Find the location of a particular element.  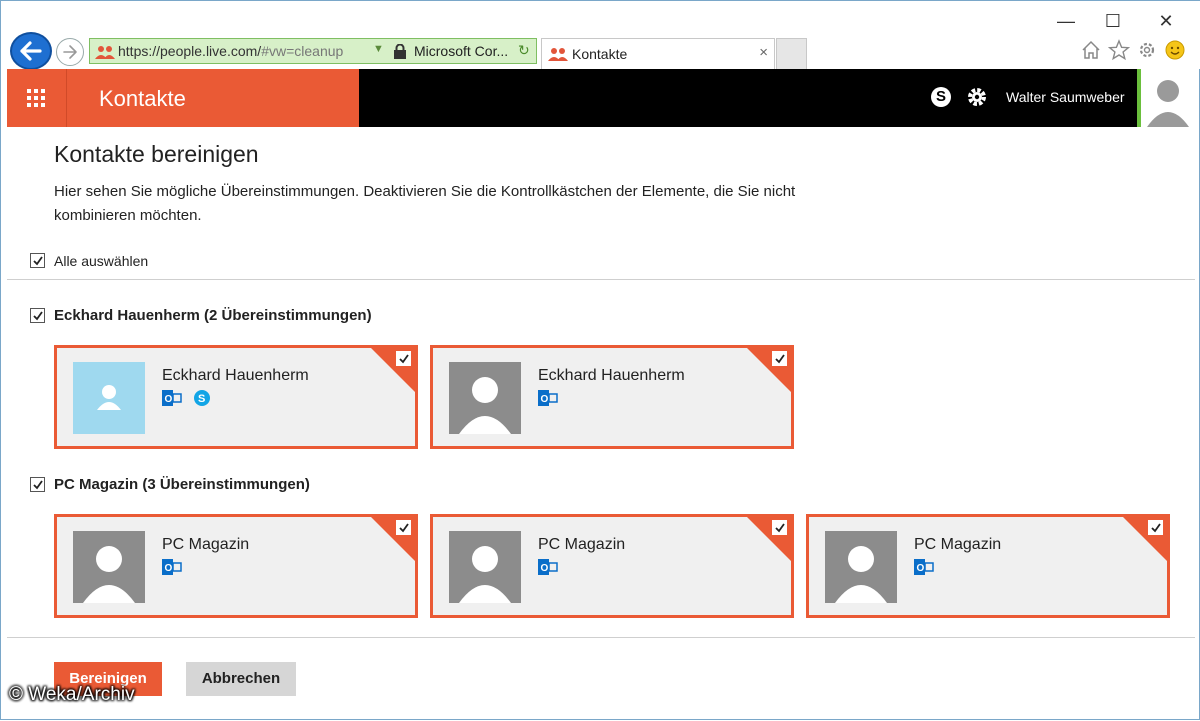

close-window-button: ✕ is located at coordinates (1166, 21).